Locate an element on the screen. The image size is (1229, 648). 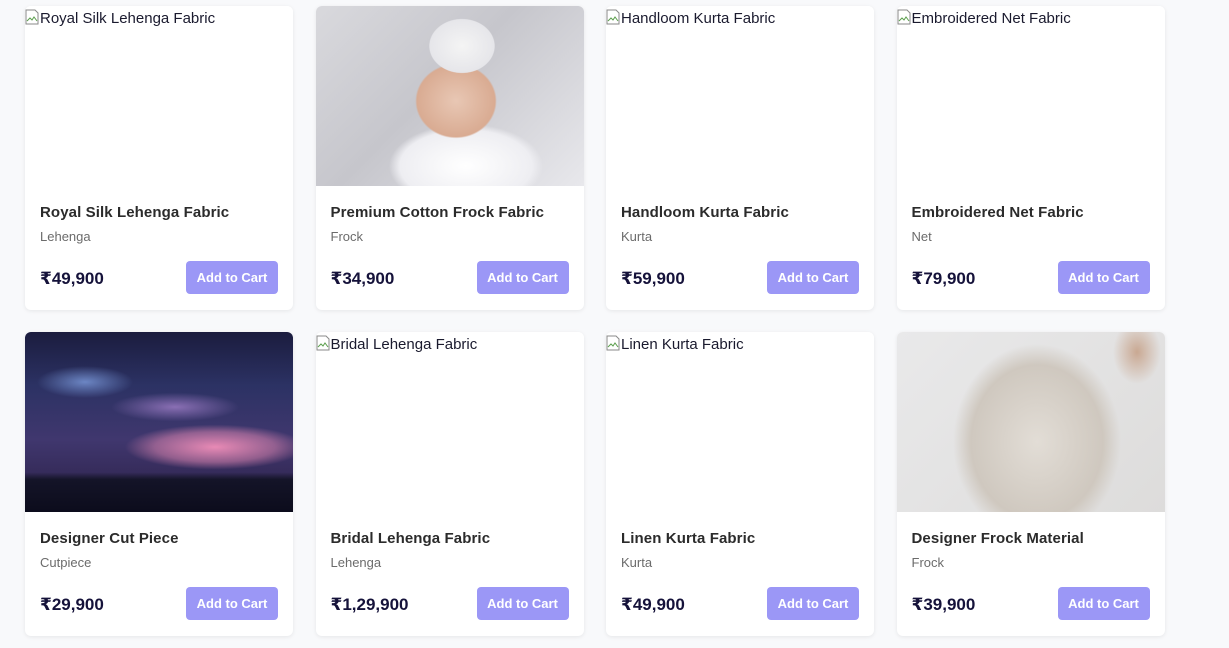
product-title: Royal Silk Lehenga Fabric is located at coordinates (134, 212).